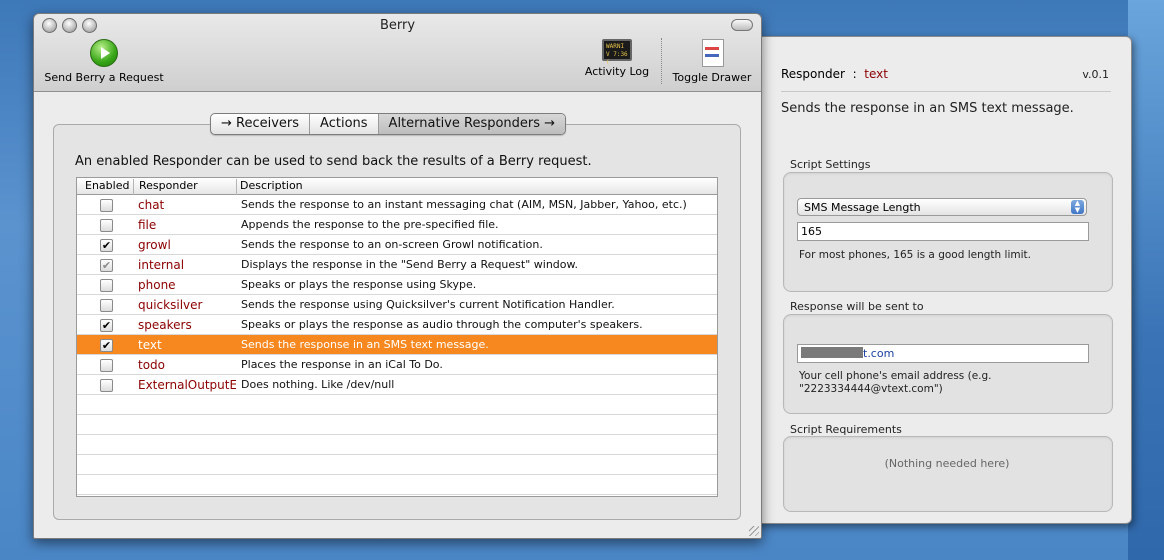 The image size is (1164, 560). What do you see at coordinates (168, 185) in the screenshot?
I see `header-responder: Responder` at bounding box center [168, 185].